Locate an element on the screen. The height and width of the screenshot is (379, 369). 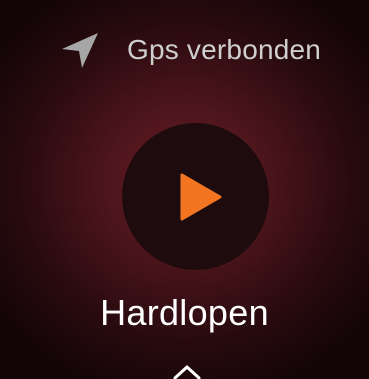
activity-title: Hardlopen is located at coordinates (184, 312).